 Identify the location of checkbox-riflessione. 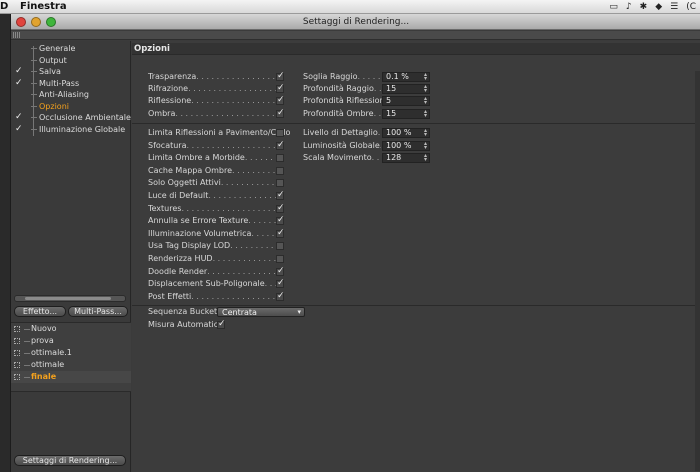
(280, 100).